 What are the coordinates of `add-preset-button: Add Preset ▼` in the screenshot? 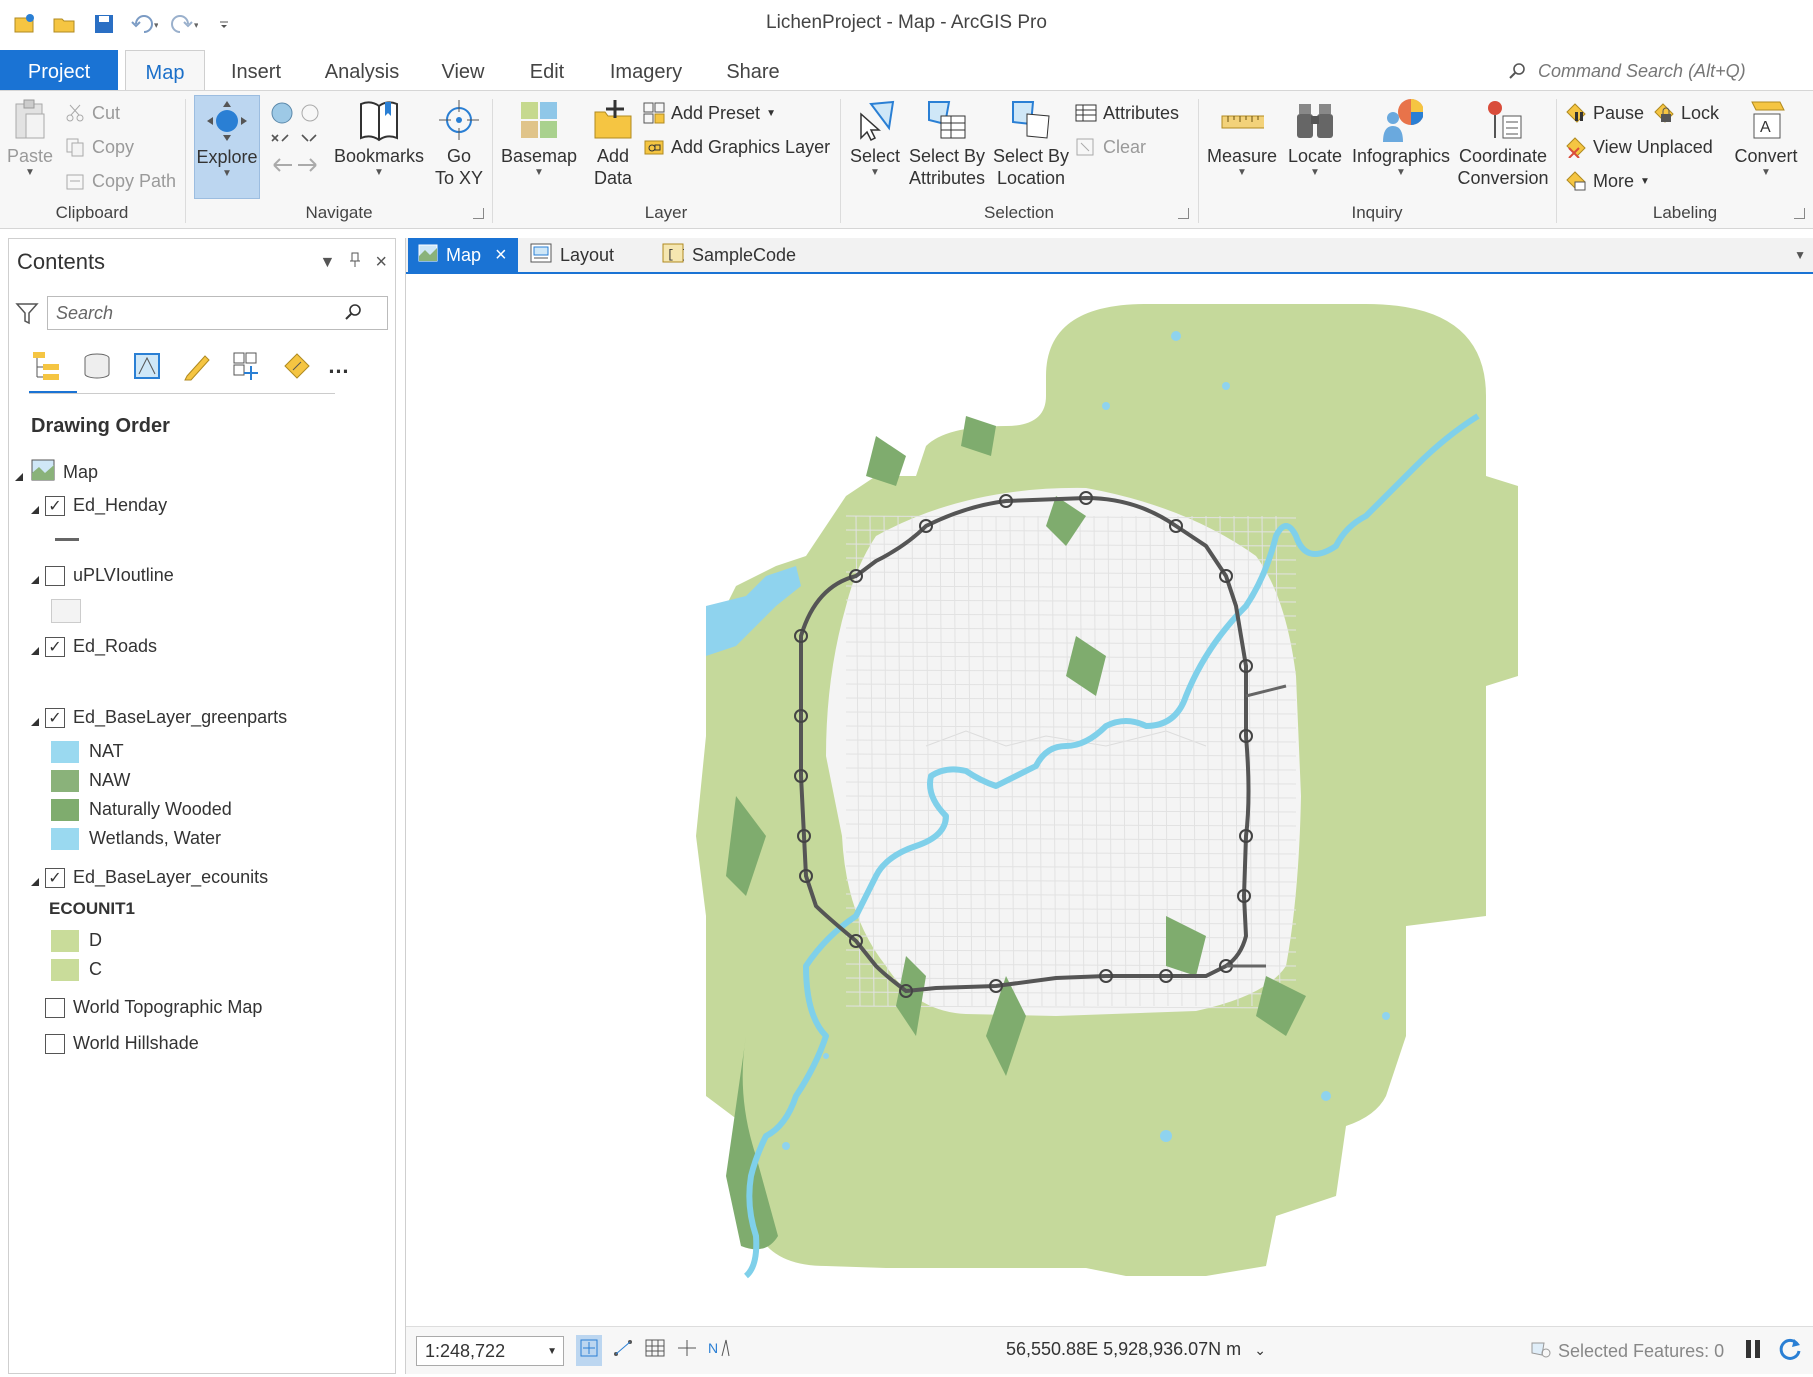 It's located at (709, 113).